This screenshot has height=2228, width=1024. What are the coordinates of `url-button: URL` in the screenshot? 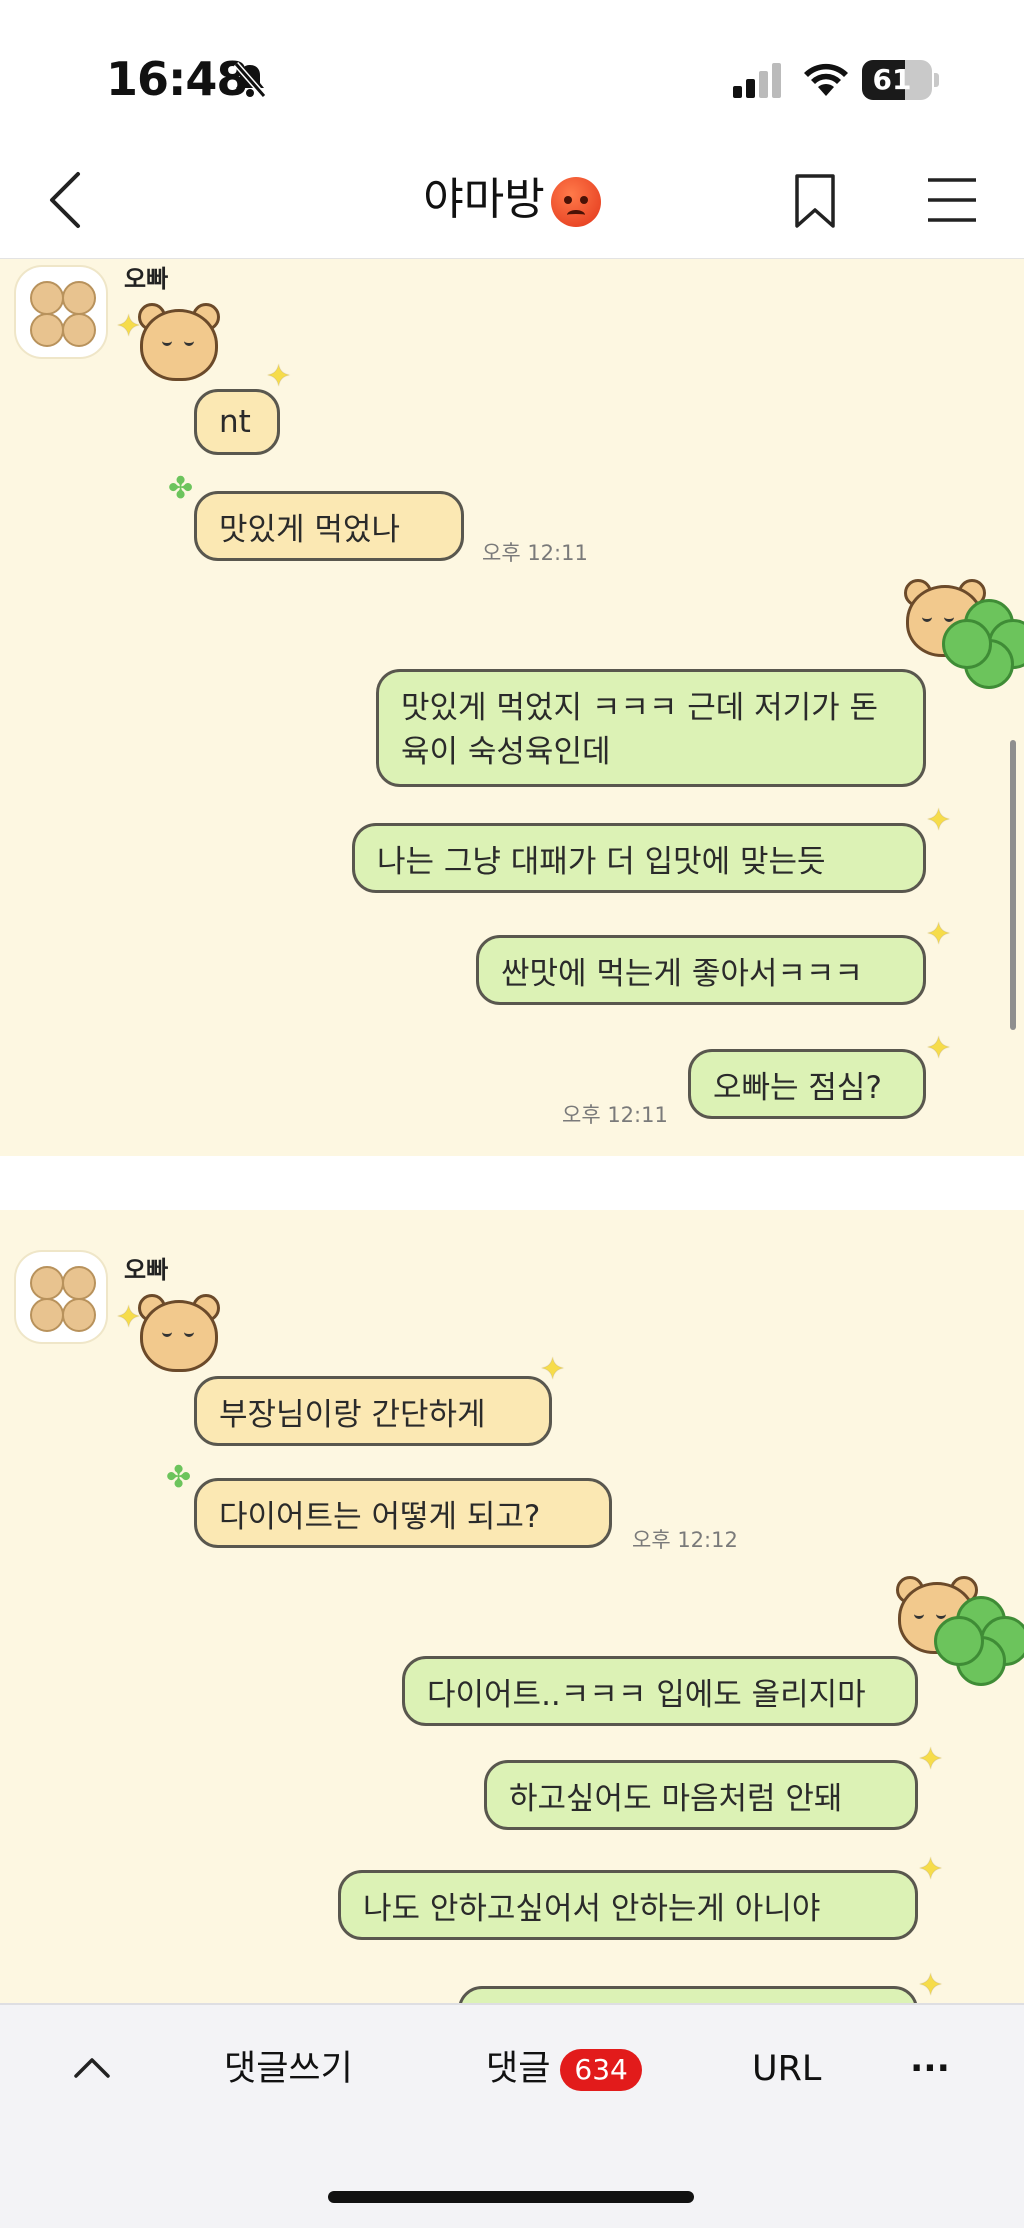 It's located at (786, 2069).